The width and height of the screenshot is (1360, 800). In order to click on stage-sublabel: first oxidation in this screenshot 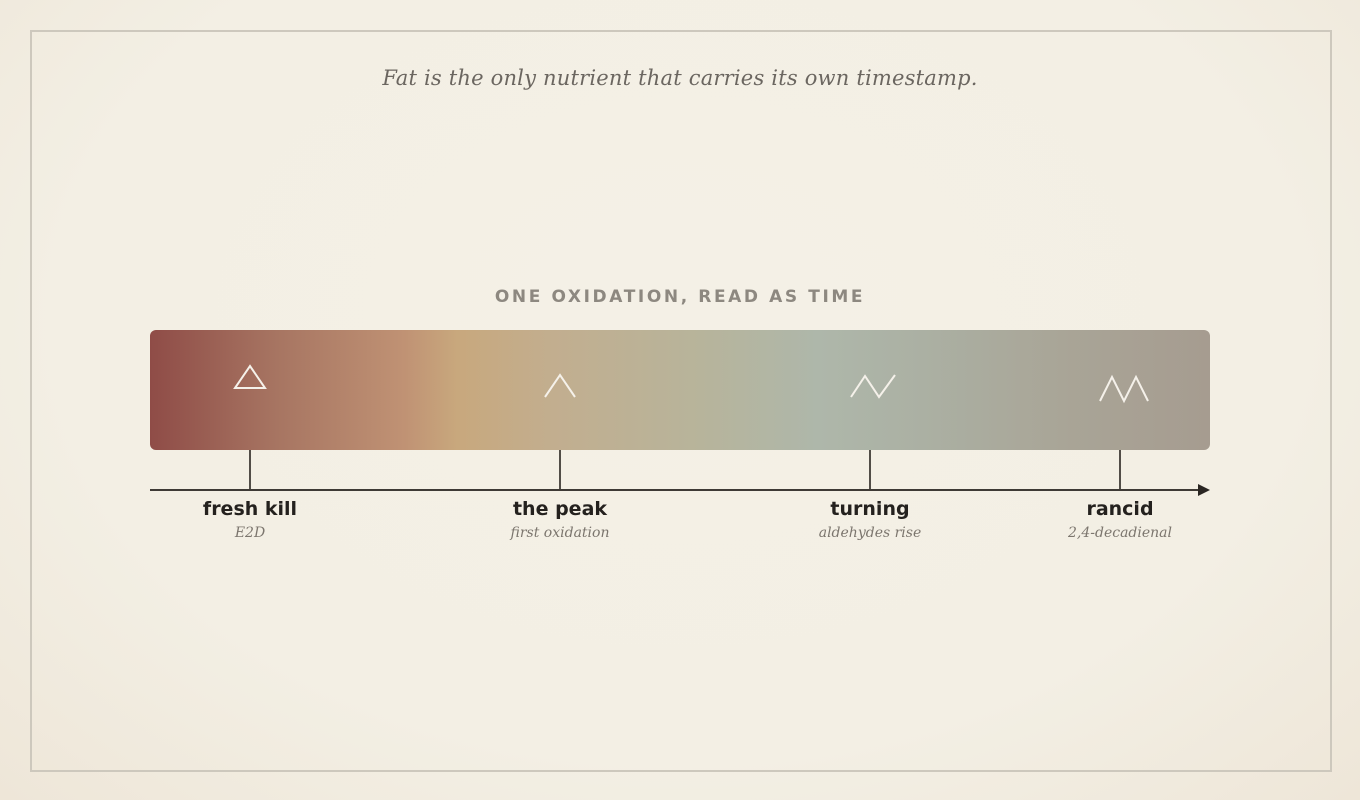, I will do `click(560, 533)`.